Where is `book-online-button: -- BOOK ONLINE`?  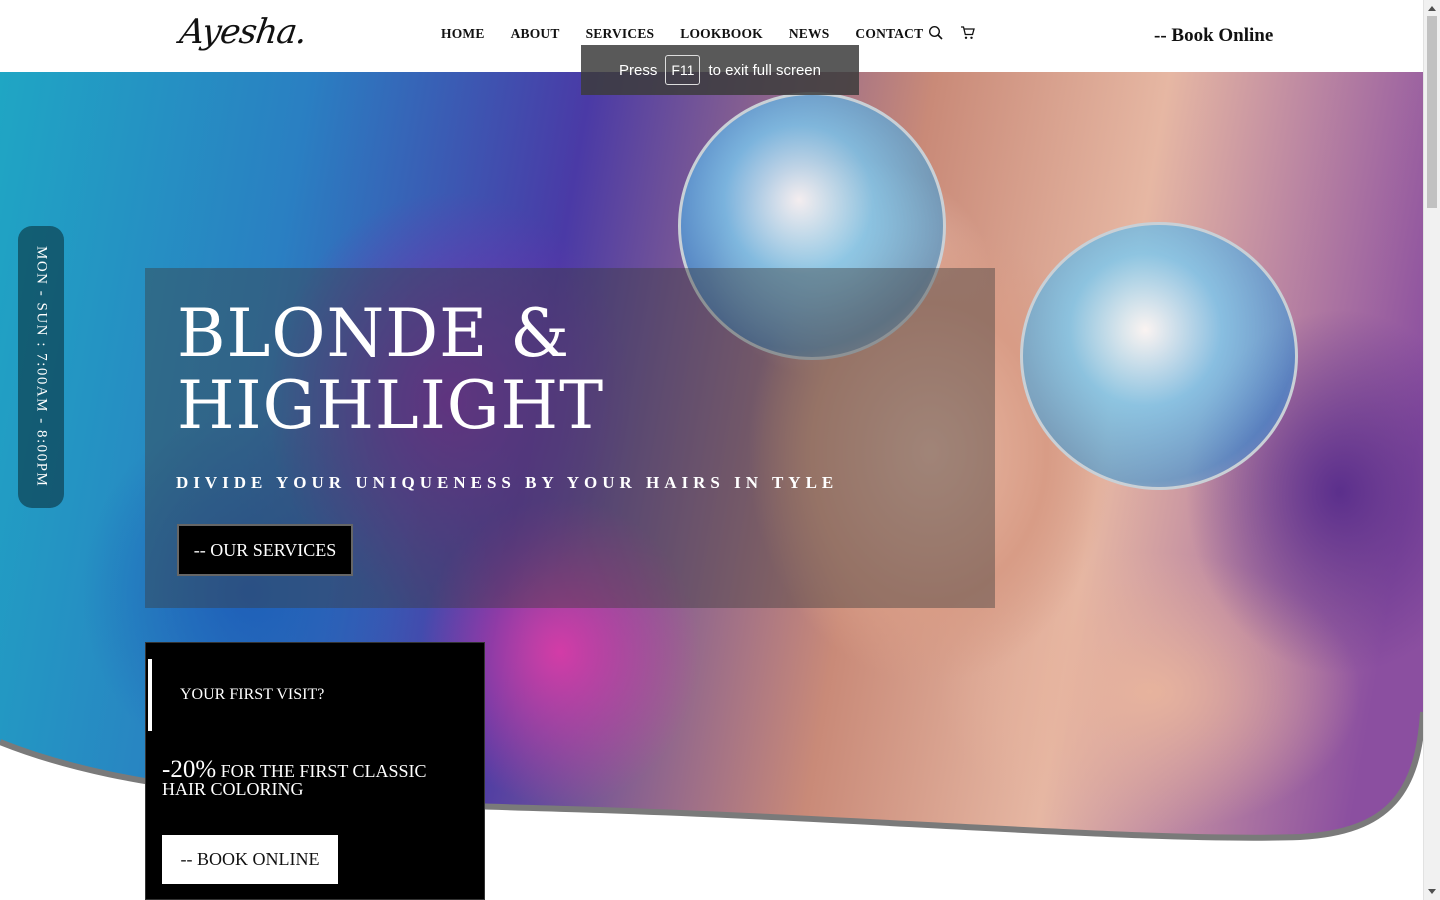 book-online-button: -- BOOK ONLINE is located at coordinates (250, 859).